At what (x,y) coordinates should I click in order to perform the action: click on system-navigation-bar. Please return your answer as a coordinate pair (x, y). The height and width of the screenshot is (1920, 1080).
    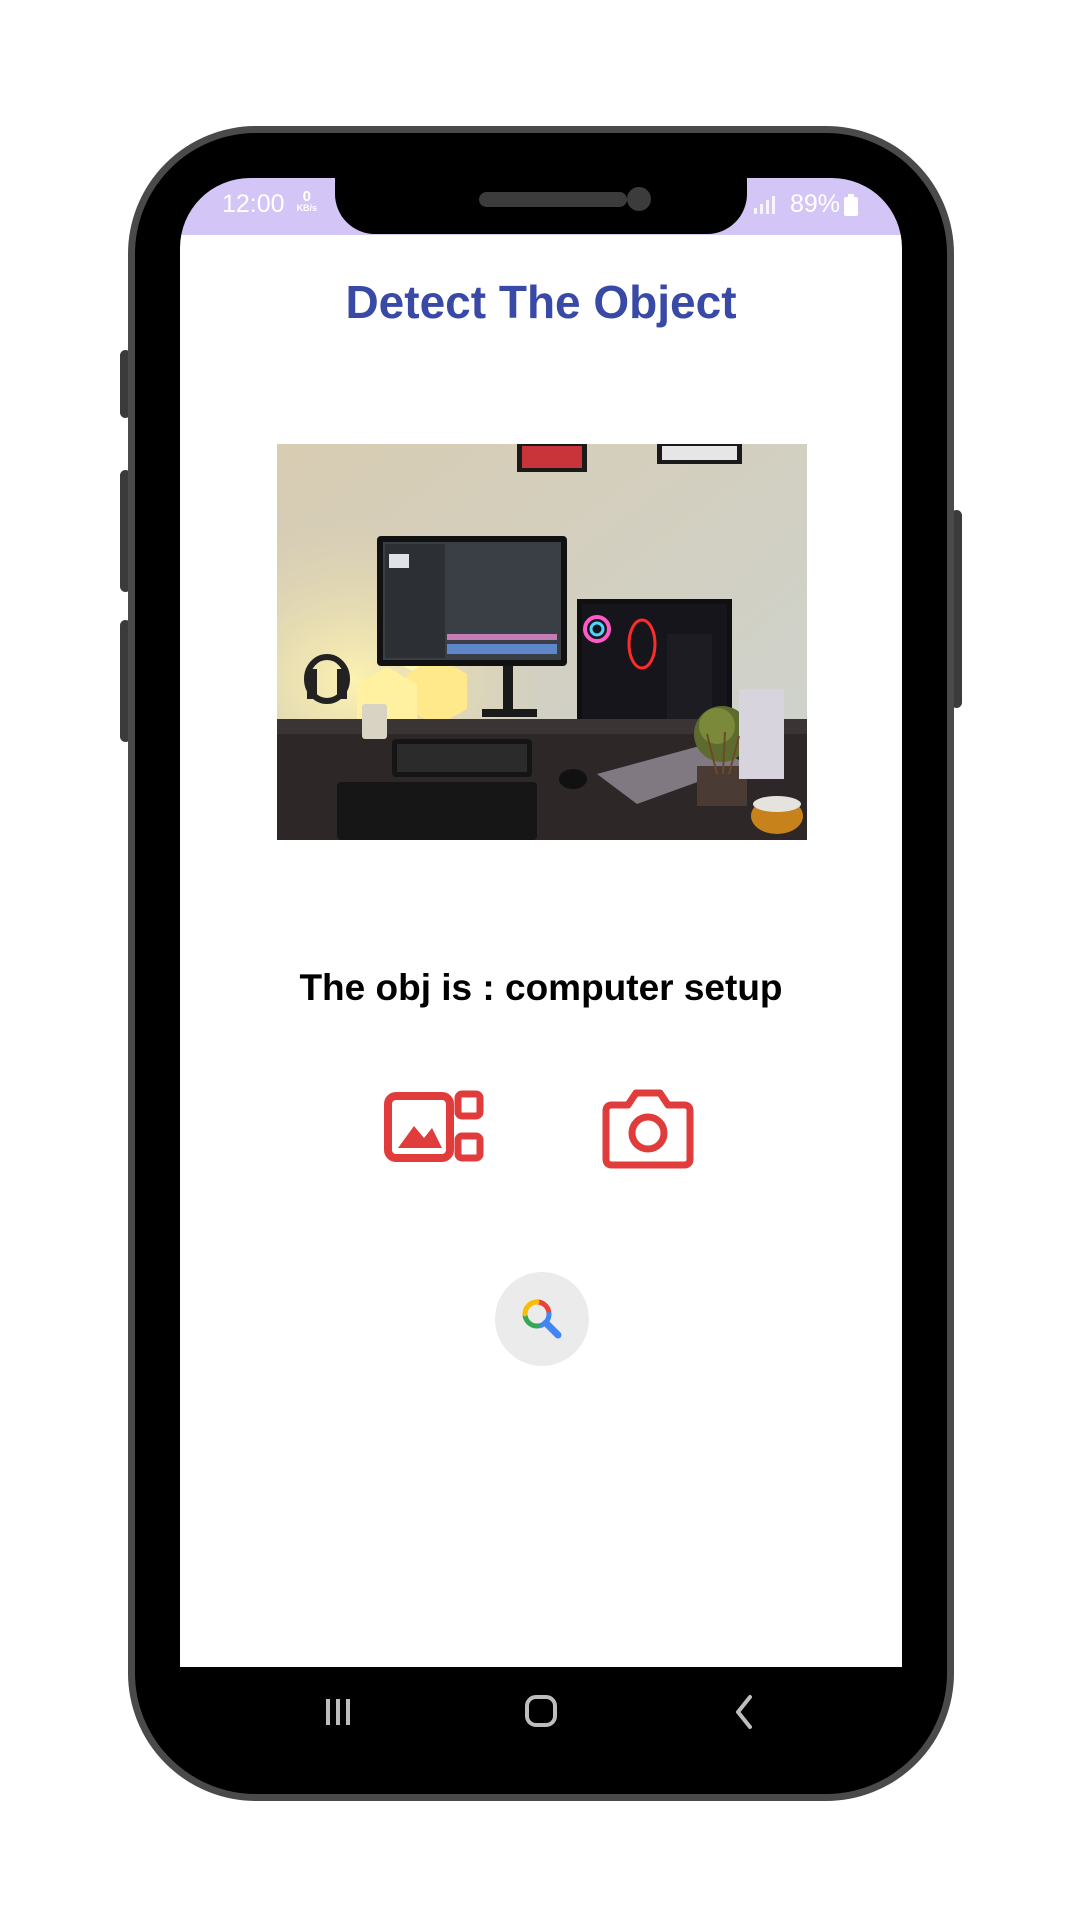
    Looking at the image, I should click on (541, 1710).